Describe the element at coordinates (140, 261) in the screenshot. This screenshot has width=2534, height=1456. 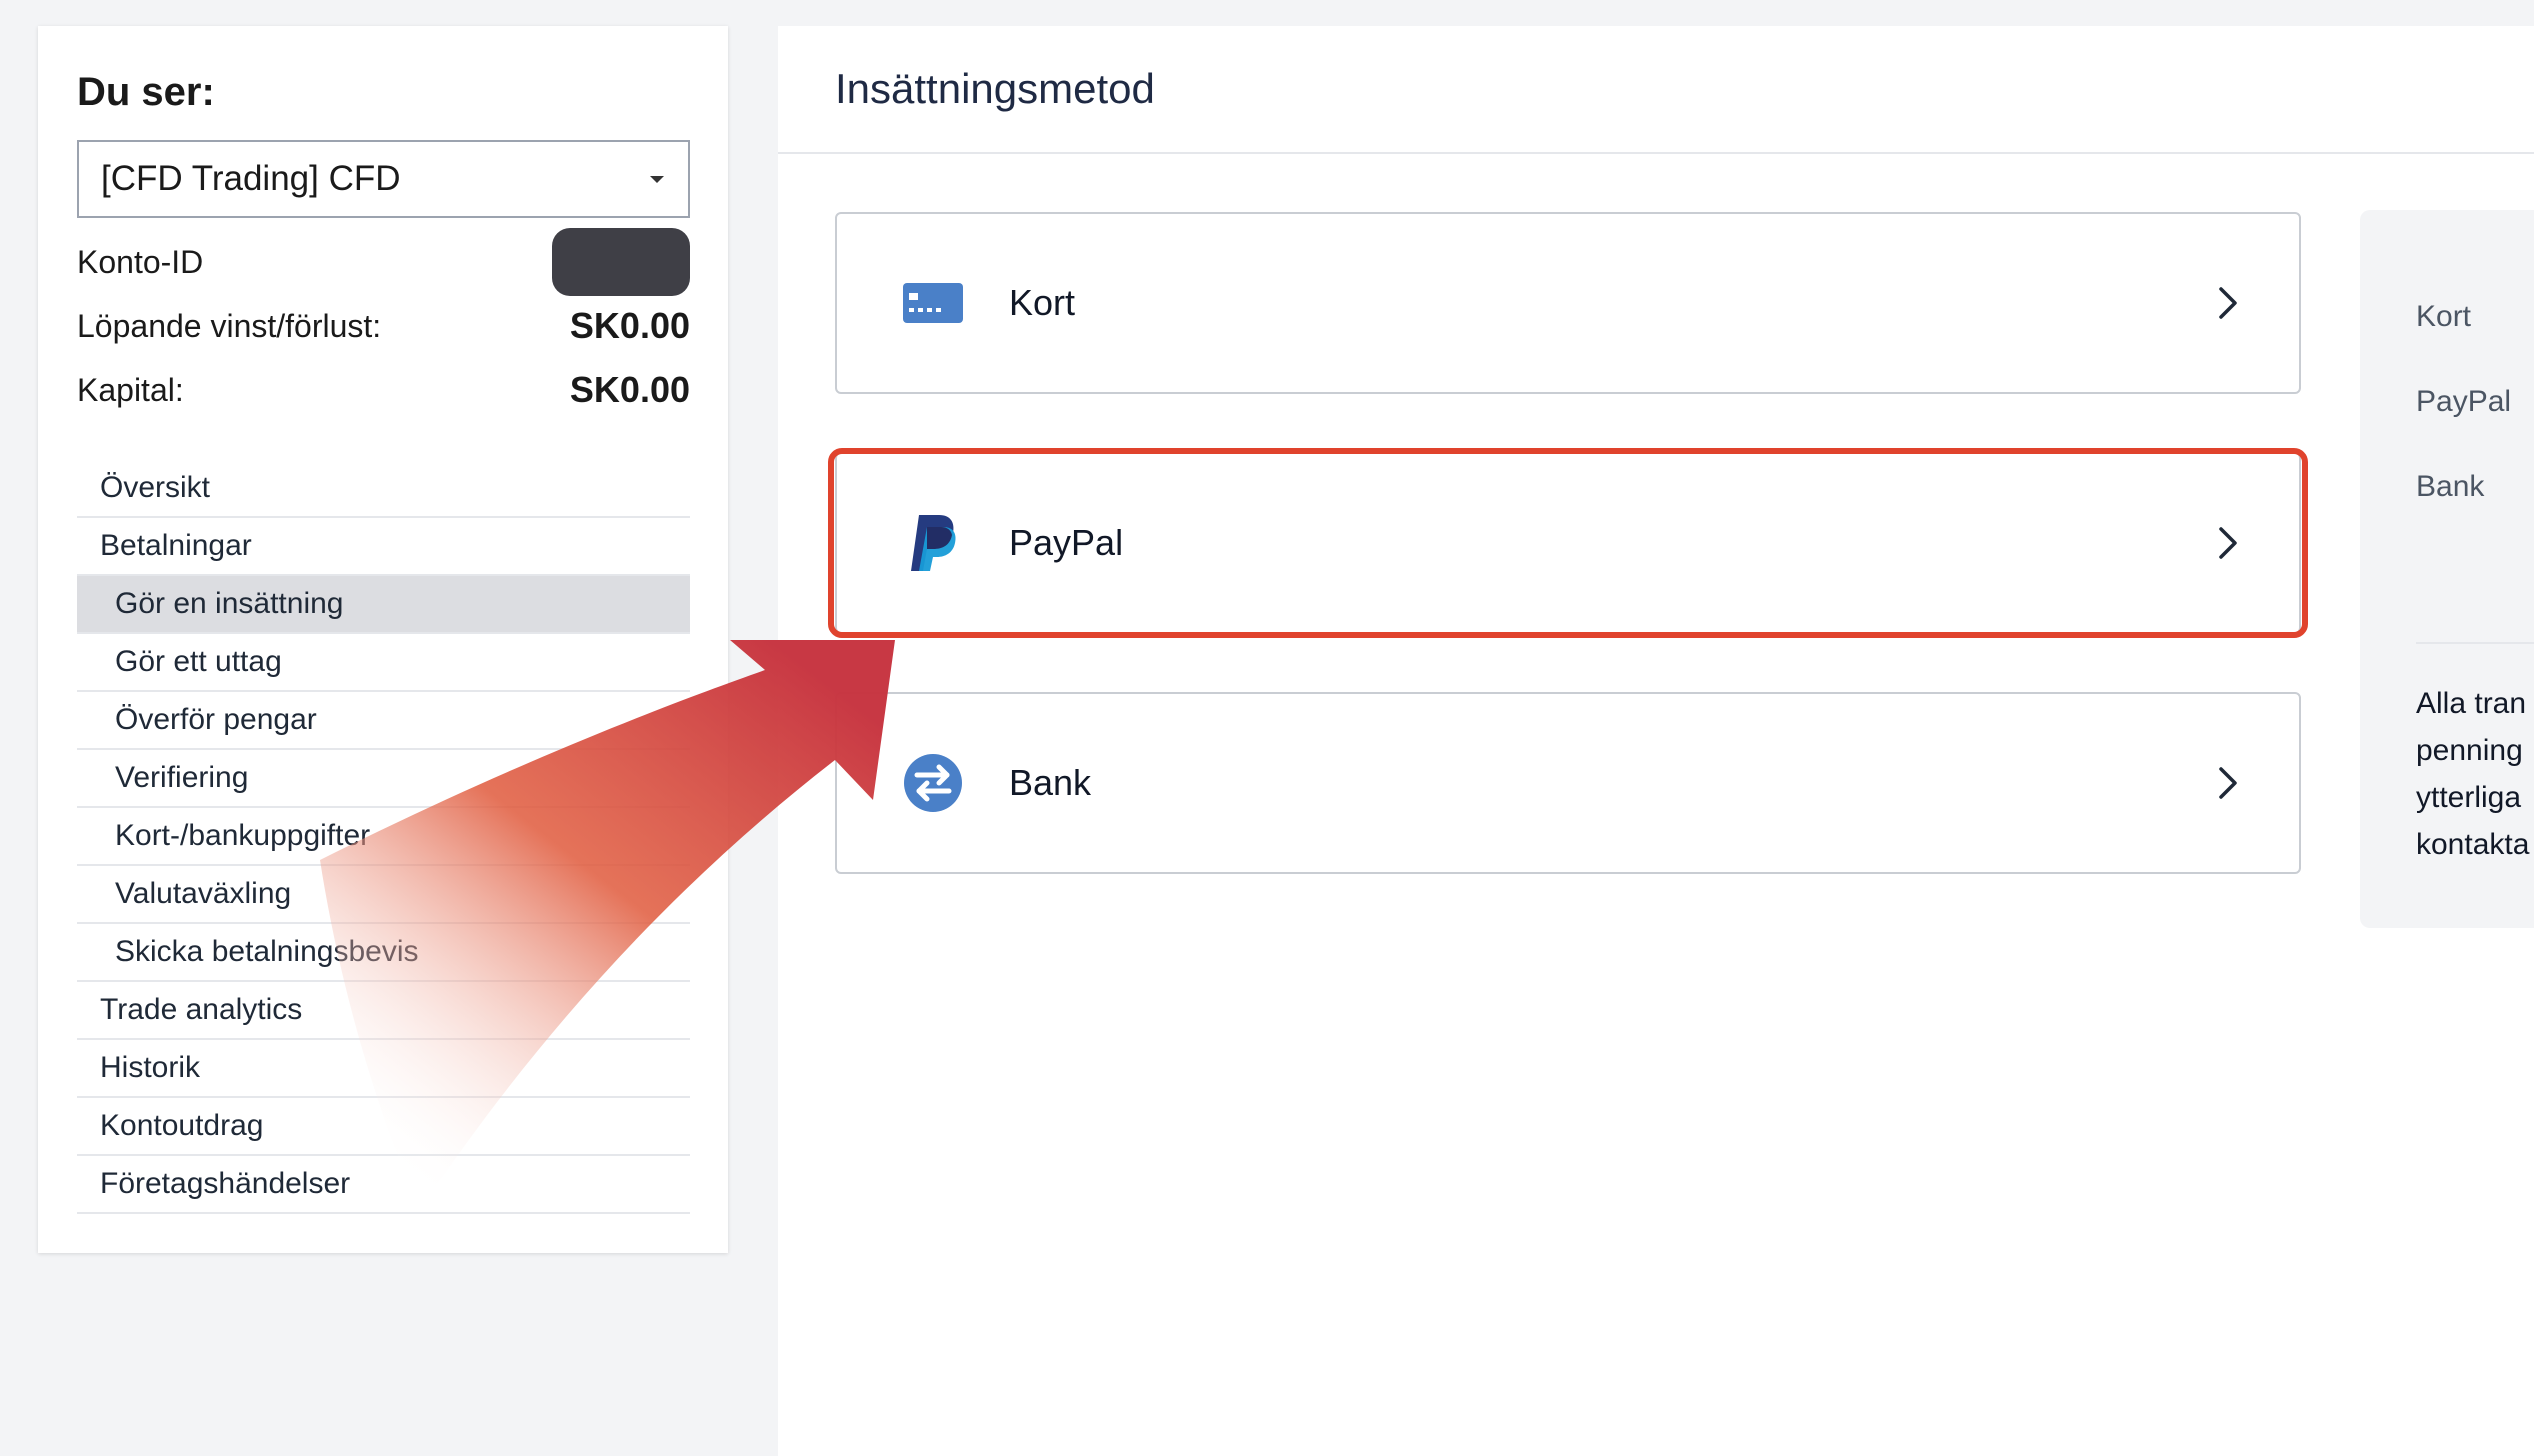
I see `account-id-label: Konto-ID` at that location.